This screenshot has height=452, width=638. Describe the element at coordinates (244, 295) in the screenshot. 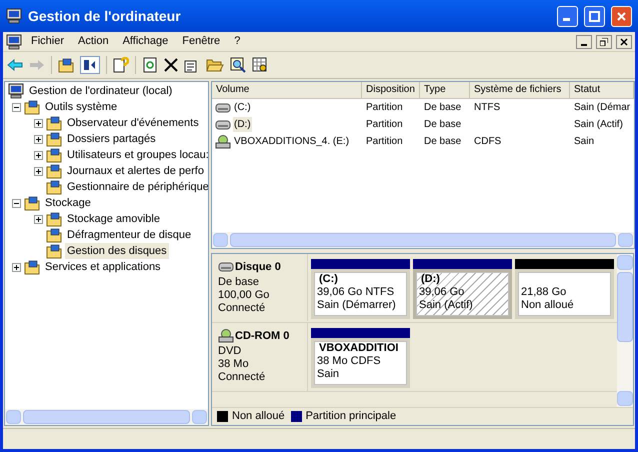

I see `disk-detail: 100,00 Go` at that location.